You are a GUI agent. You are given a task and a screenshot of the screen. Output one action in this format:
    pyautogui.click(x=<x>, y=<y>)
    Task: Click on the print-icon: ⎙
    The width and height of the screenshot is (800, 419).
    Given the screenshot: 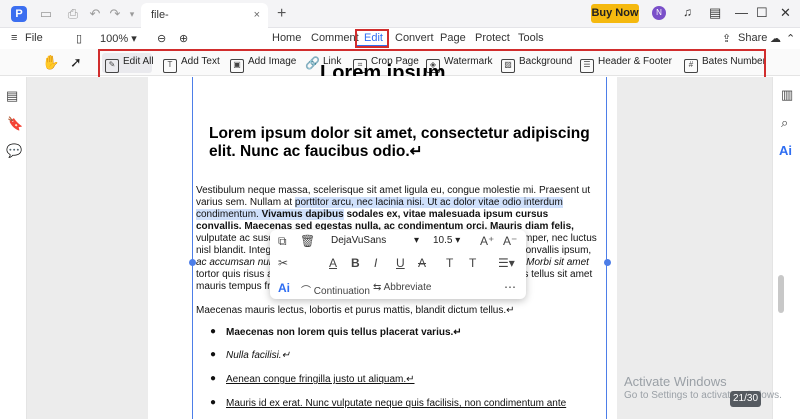 What is the action you would take?
    pyautogui.click(x=73, y=14)
    